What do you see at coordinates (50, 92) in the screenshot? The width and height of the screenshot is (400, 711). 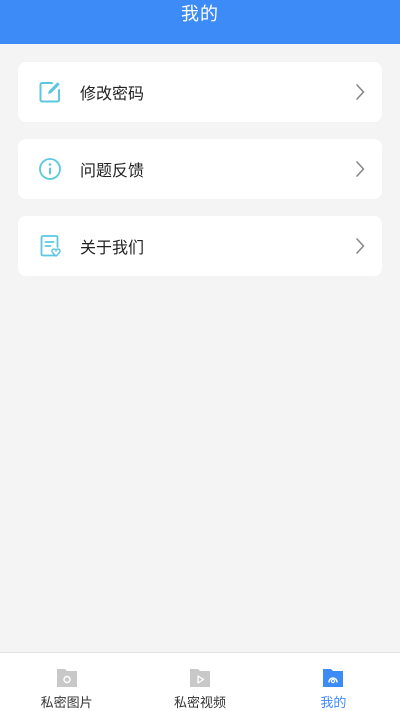 I see `edit-icon` at bounding box center [50, 92].